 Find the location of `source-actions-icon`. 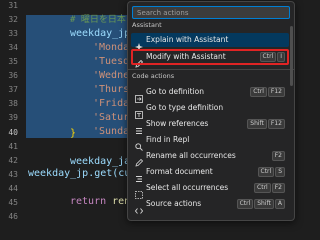

source-actions-icon is located at coordinates (139, 207).